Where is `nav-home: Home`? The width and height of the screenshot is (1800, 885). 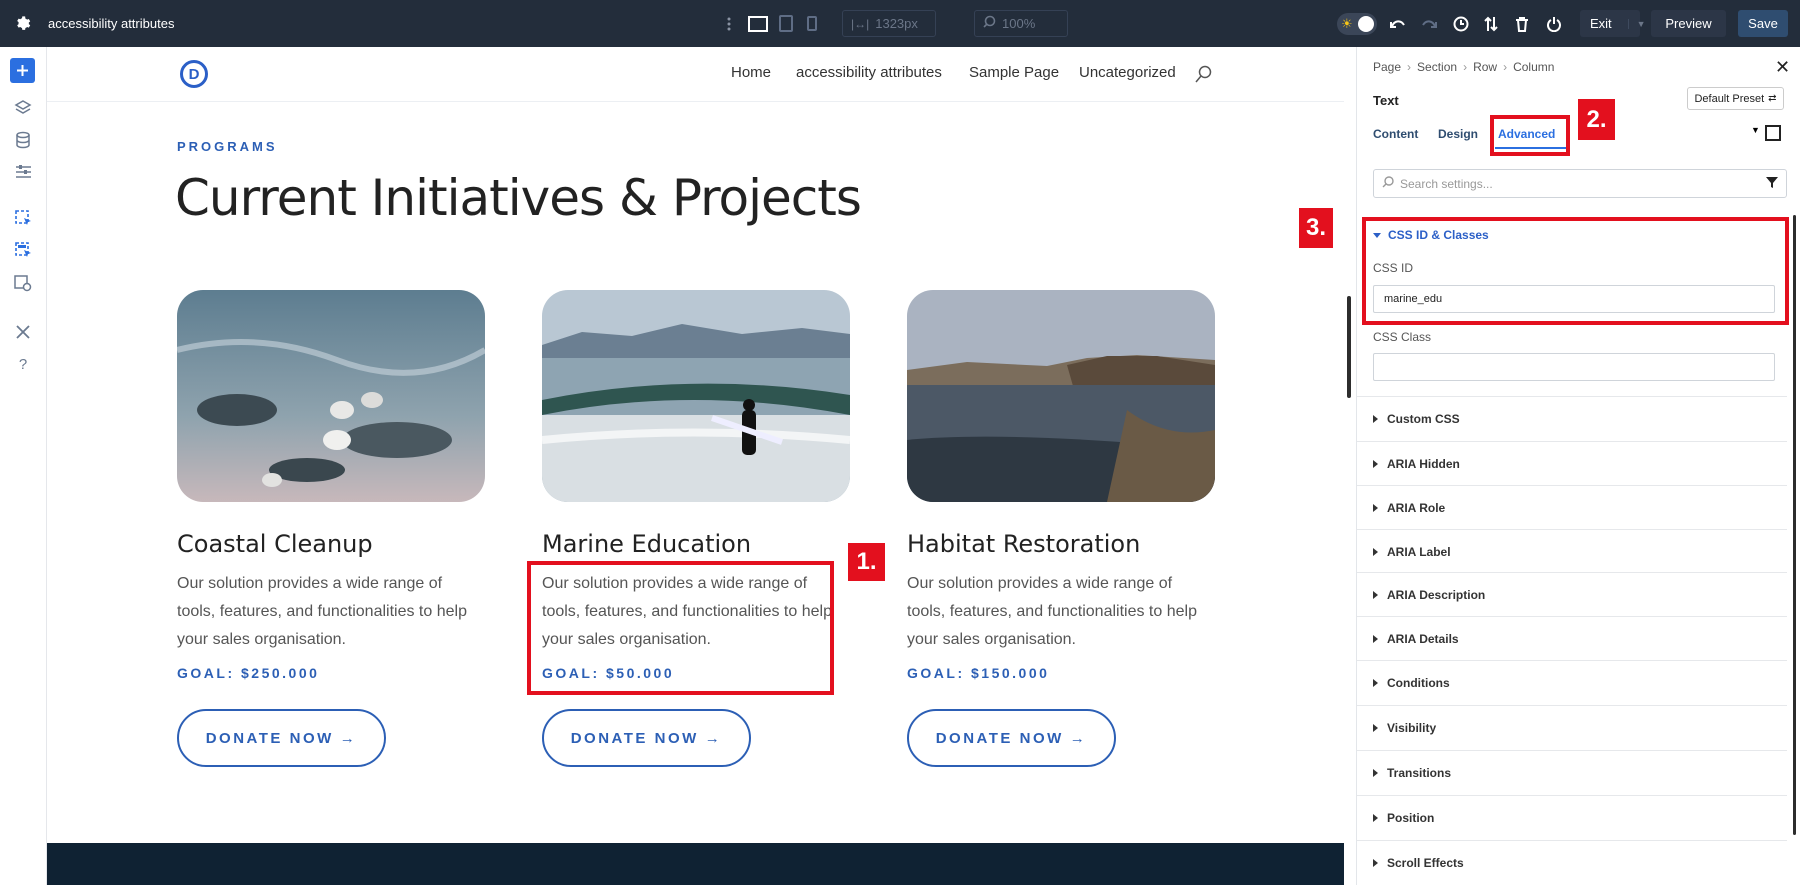
nav-home: Home is located at coordinates (751, 72).